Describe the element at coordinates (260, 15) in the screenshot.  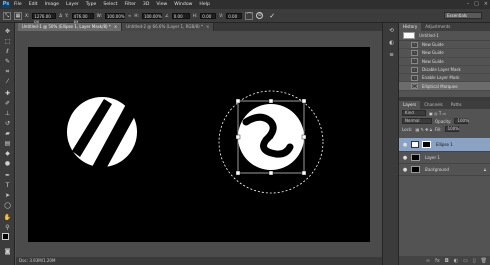
I see `cancel-transform-icon: ⊘` at that location.